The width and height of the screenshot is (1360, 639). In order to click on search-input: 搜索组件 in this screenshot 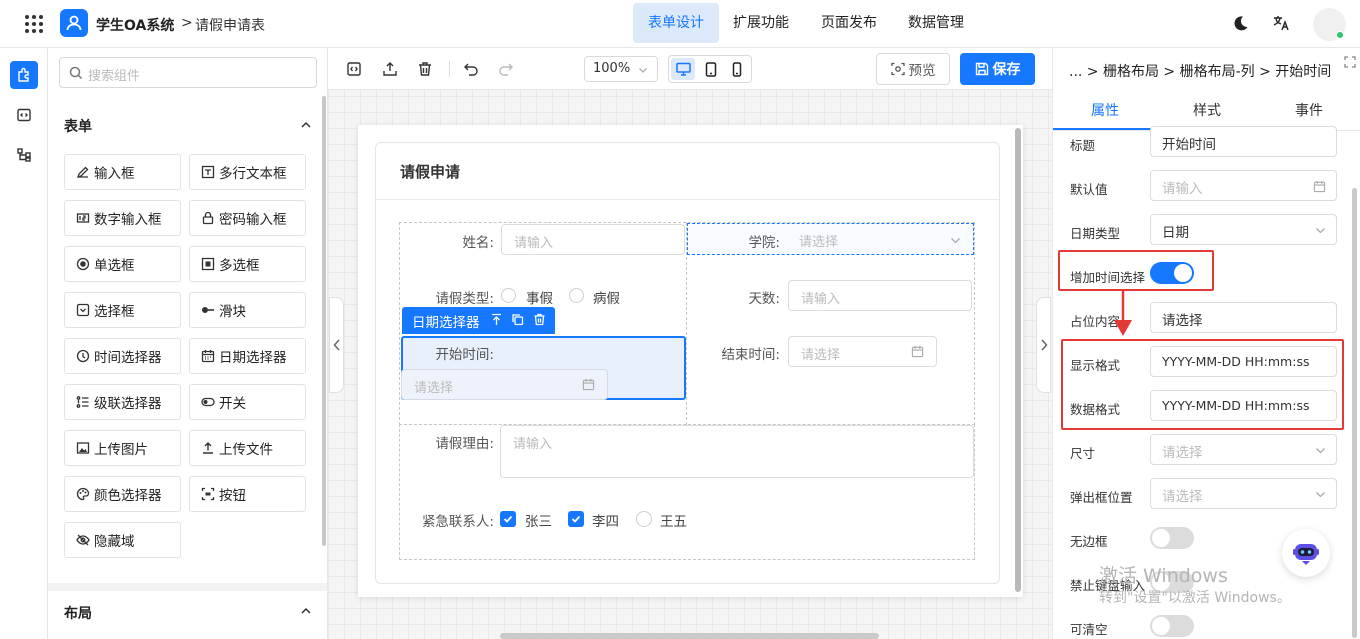, I will do `click(188, 72)`.